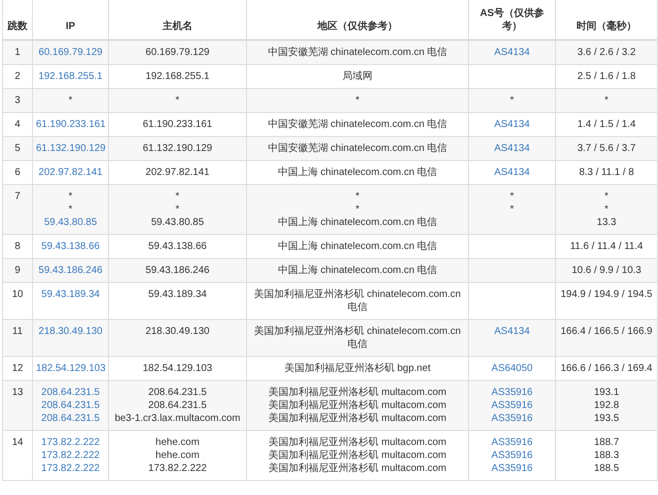 Image resolution: width=658 pixels, height=495 pixels. Describe the element at coordinates (607, 455) in the screenshot. I see `time-text: 188.3` at that location.